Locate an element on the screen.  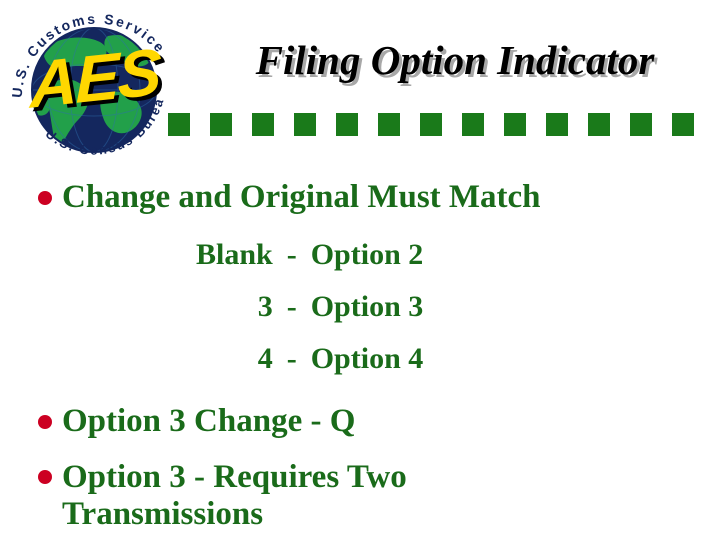
bullet-label: Option 3 - Requires Two Transmissions is located at coordinates (234, 495).